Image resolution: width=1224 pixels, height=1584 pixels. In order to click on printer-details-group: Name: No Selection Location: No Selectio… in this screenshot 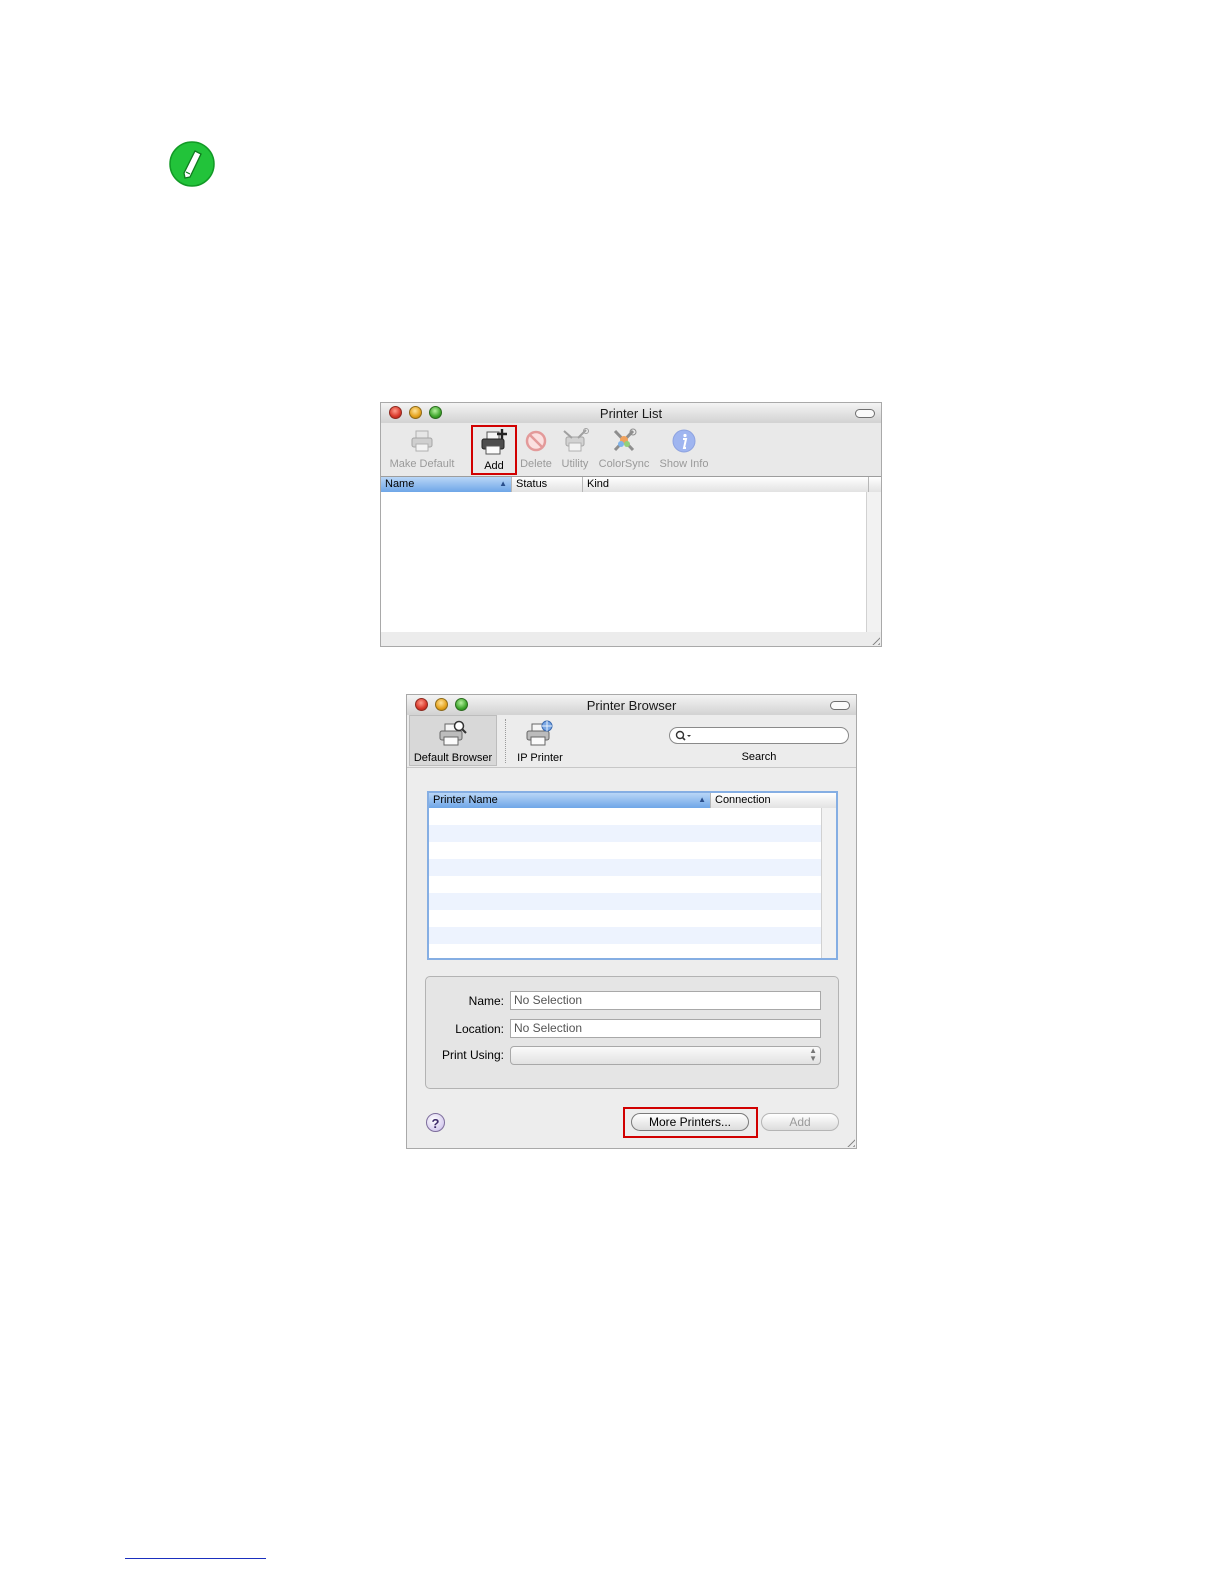, I will do `click(632, 1032)`.